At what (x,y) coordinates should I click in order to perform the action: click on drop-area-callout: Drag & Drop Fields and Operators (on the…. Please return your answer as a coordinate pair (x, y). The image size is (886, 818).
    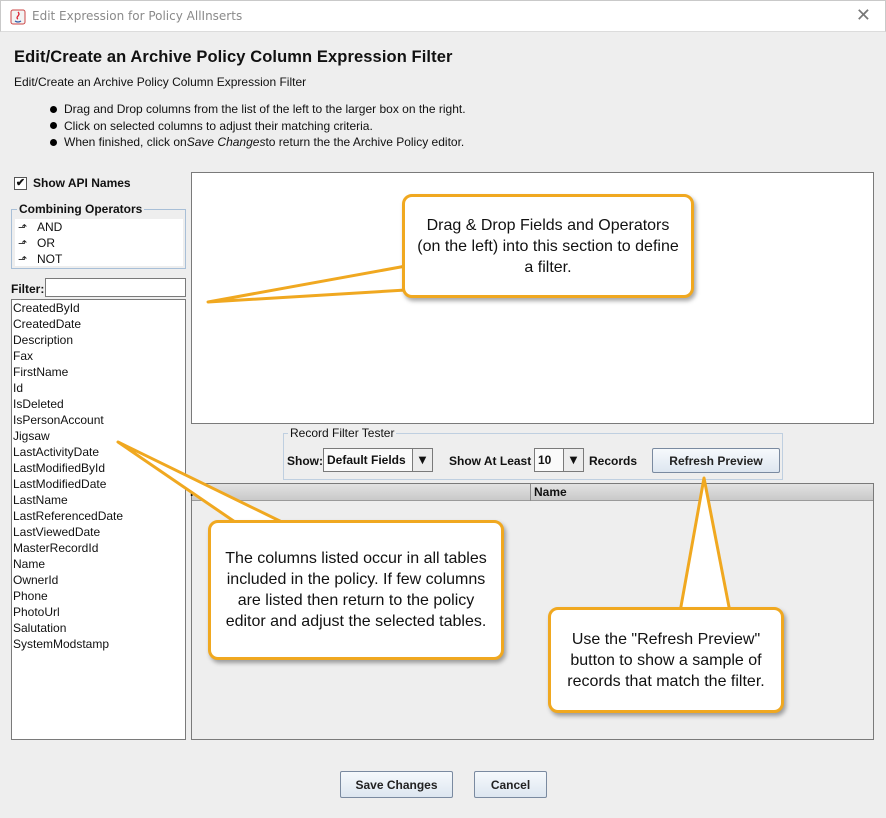
    Looking at the image, I should click on (548, 246).